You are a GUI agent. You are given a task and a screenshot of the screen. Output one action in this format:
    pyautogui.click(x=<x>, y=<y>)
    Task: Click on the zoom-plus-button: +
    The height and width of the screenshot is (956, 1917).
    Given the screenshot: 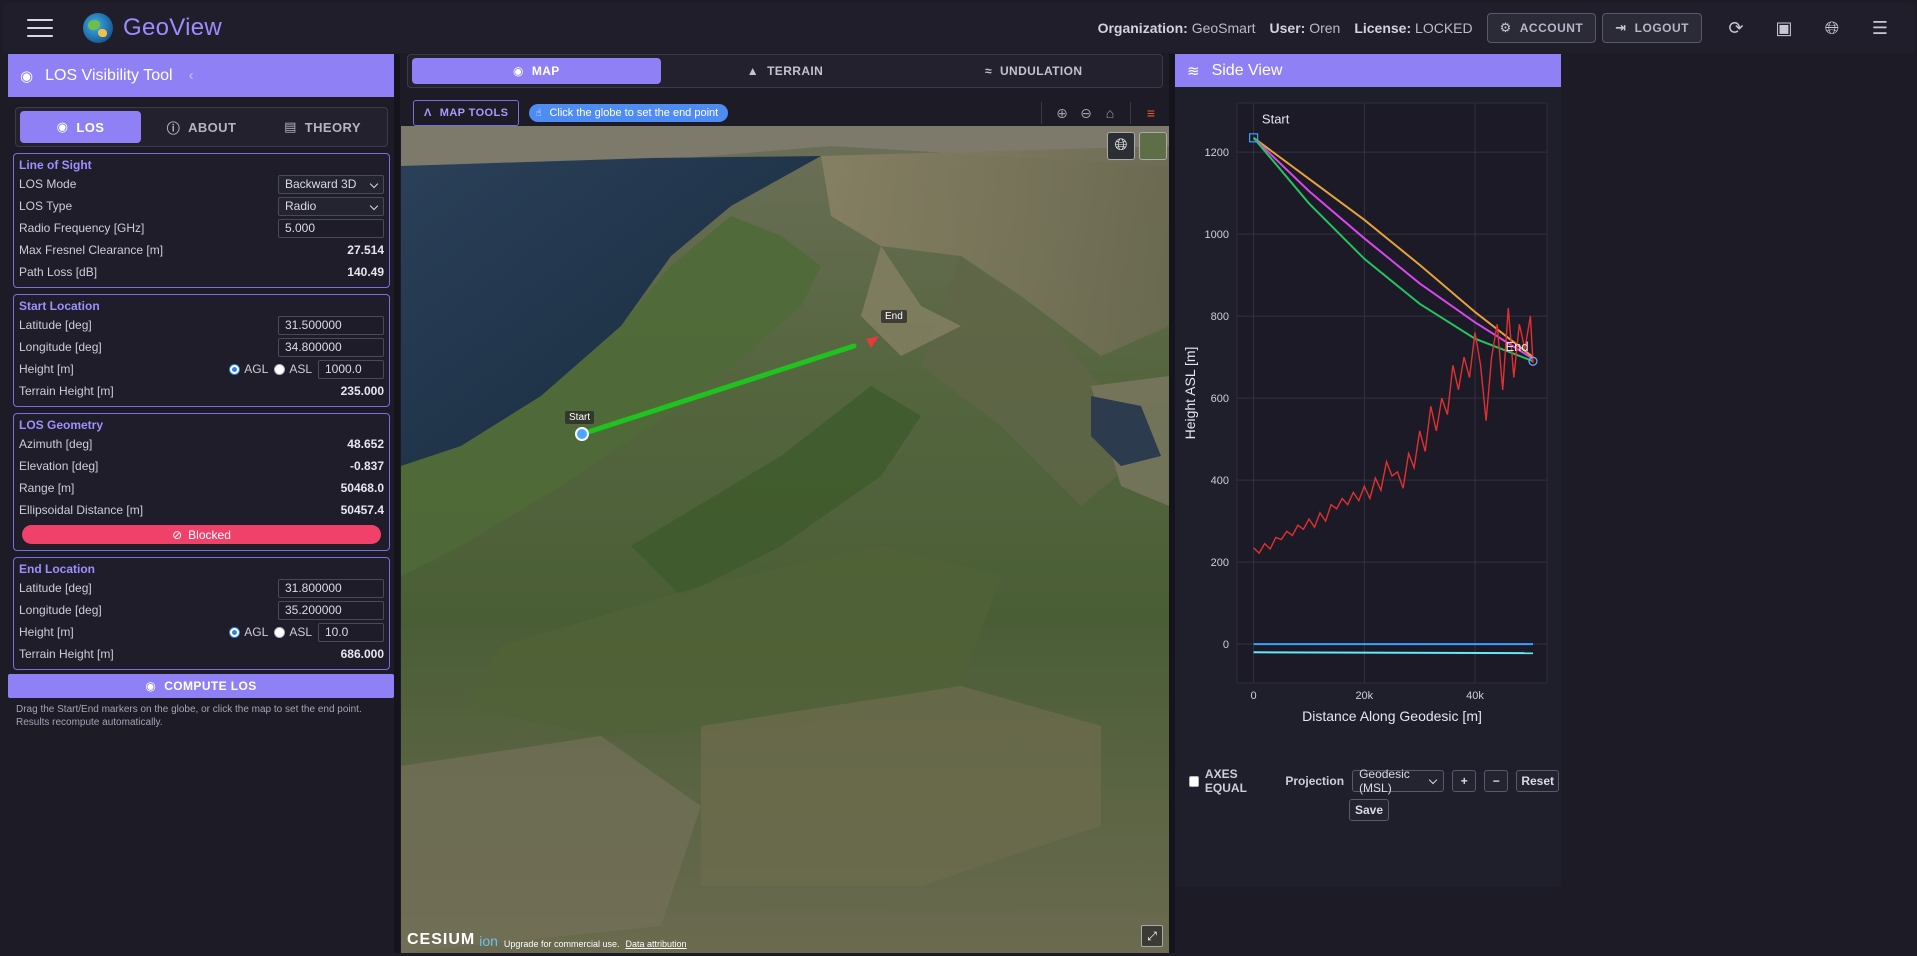 What is the action you would take?
    pyautogui.click(x=1464, y=781)
    